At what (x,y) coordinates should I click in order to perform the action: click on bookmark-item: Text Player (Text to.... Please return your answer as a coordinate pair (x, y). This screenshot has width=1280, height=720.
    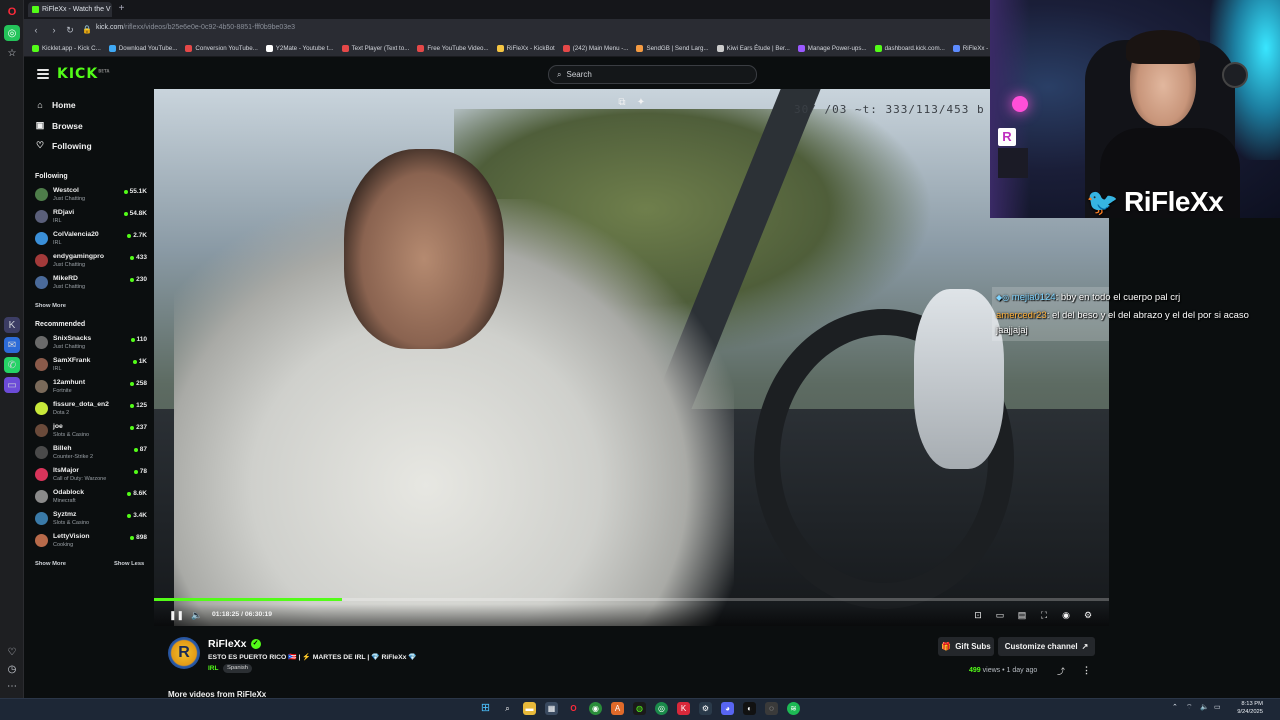
    Looking at the image, I should click on (375, 48).